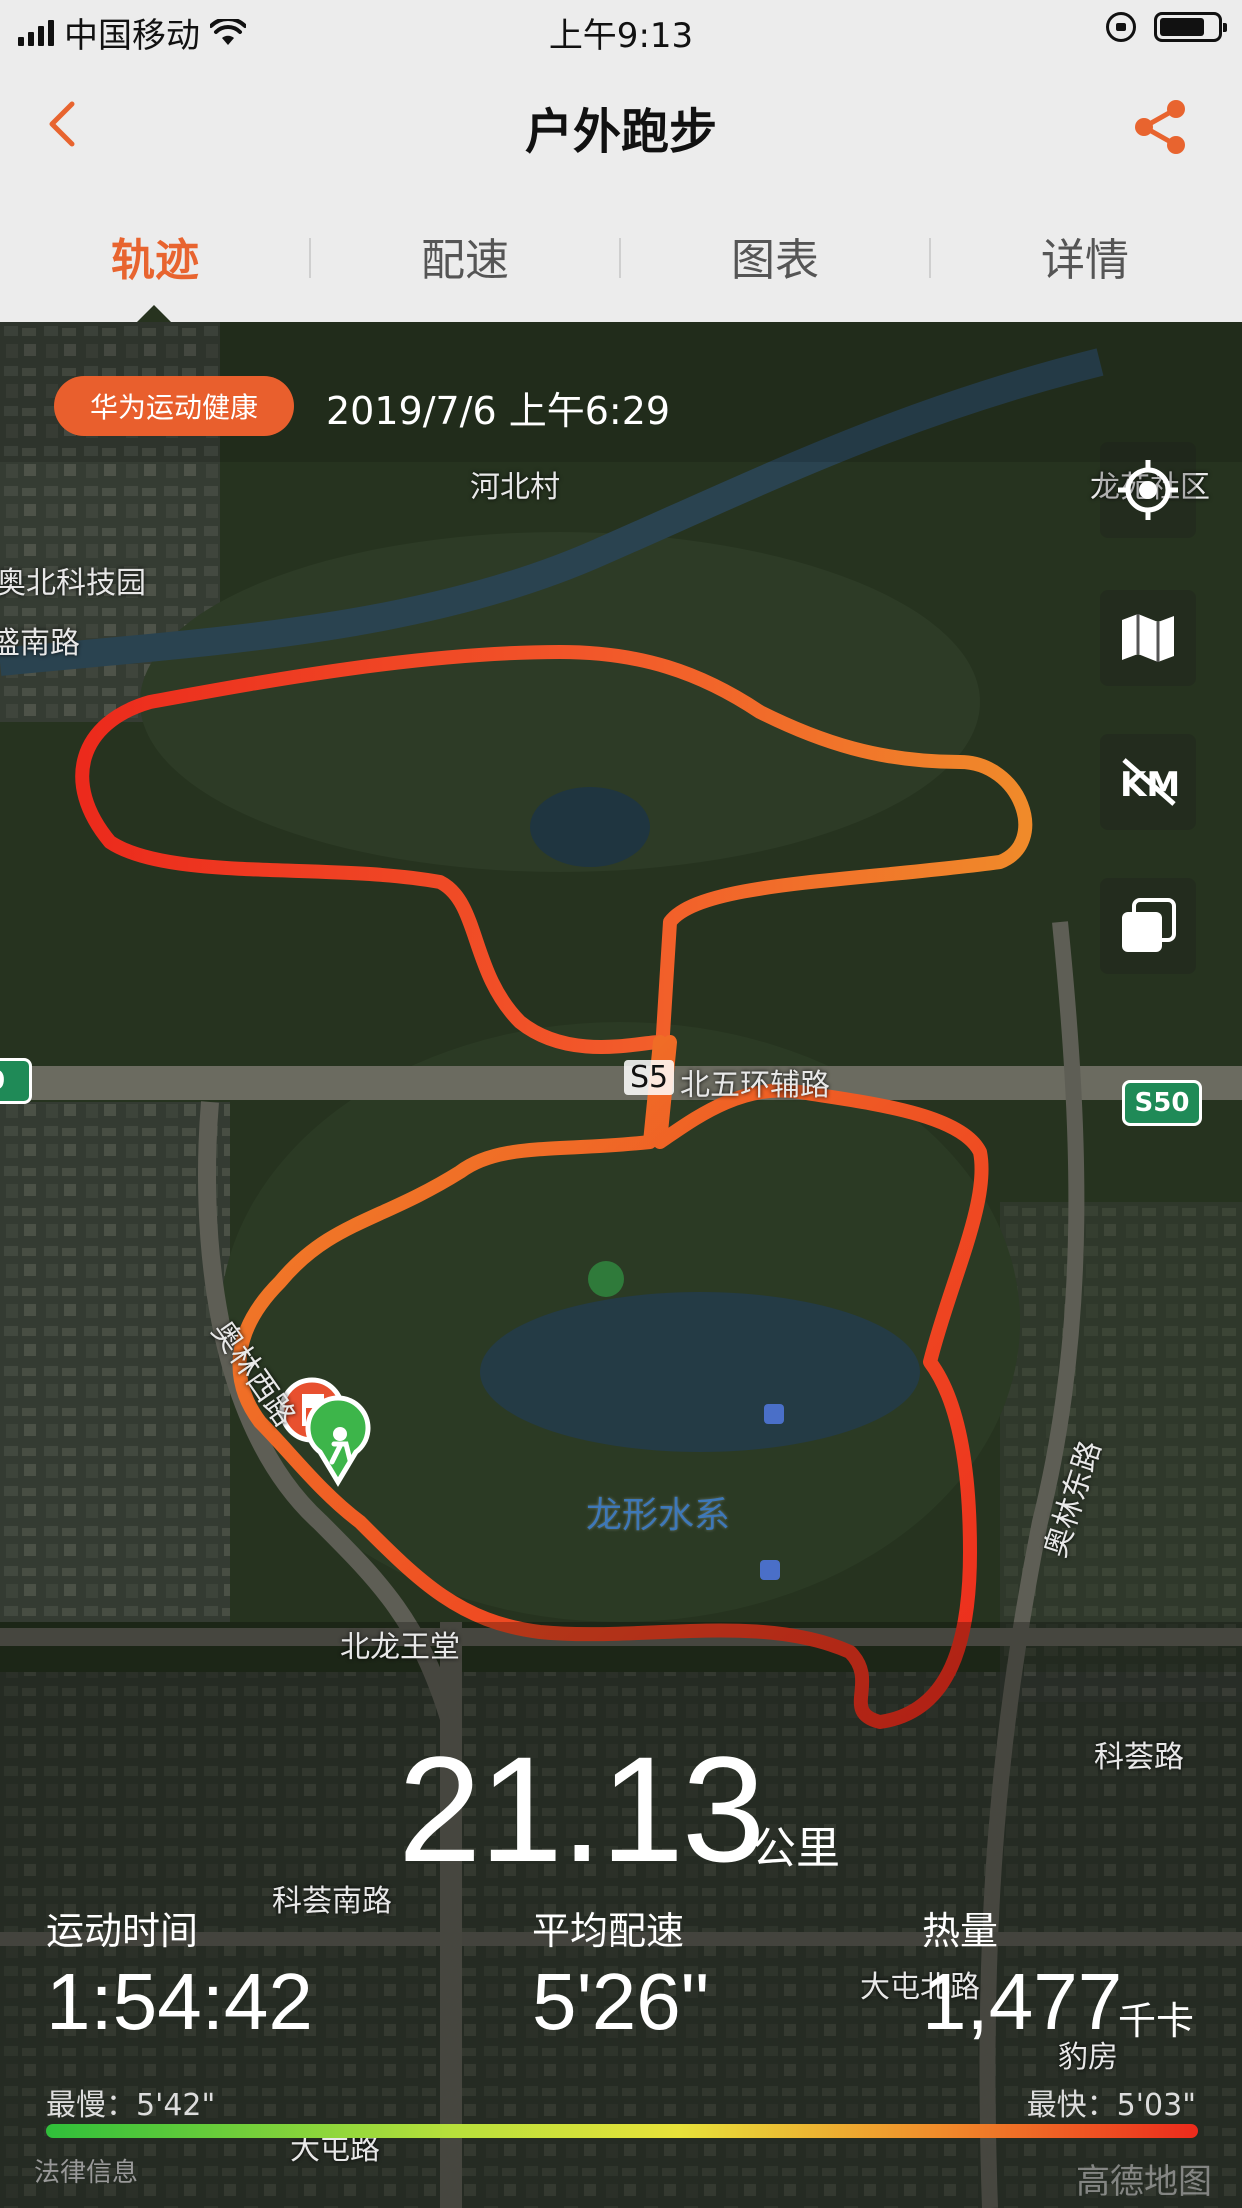 The height and width of the screenshot is (2208, 1242). I want to click on pace-gradient-bar, so click(622, 2131).